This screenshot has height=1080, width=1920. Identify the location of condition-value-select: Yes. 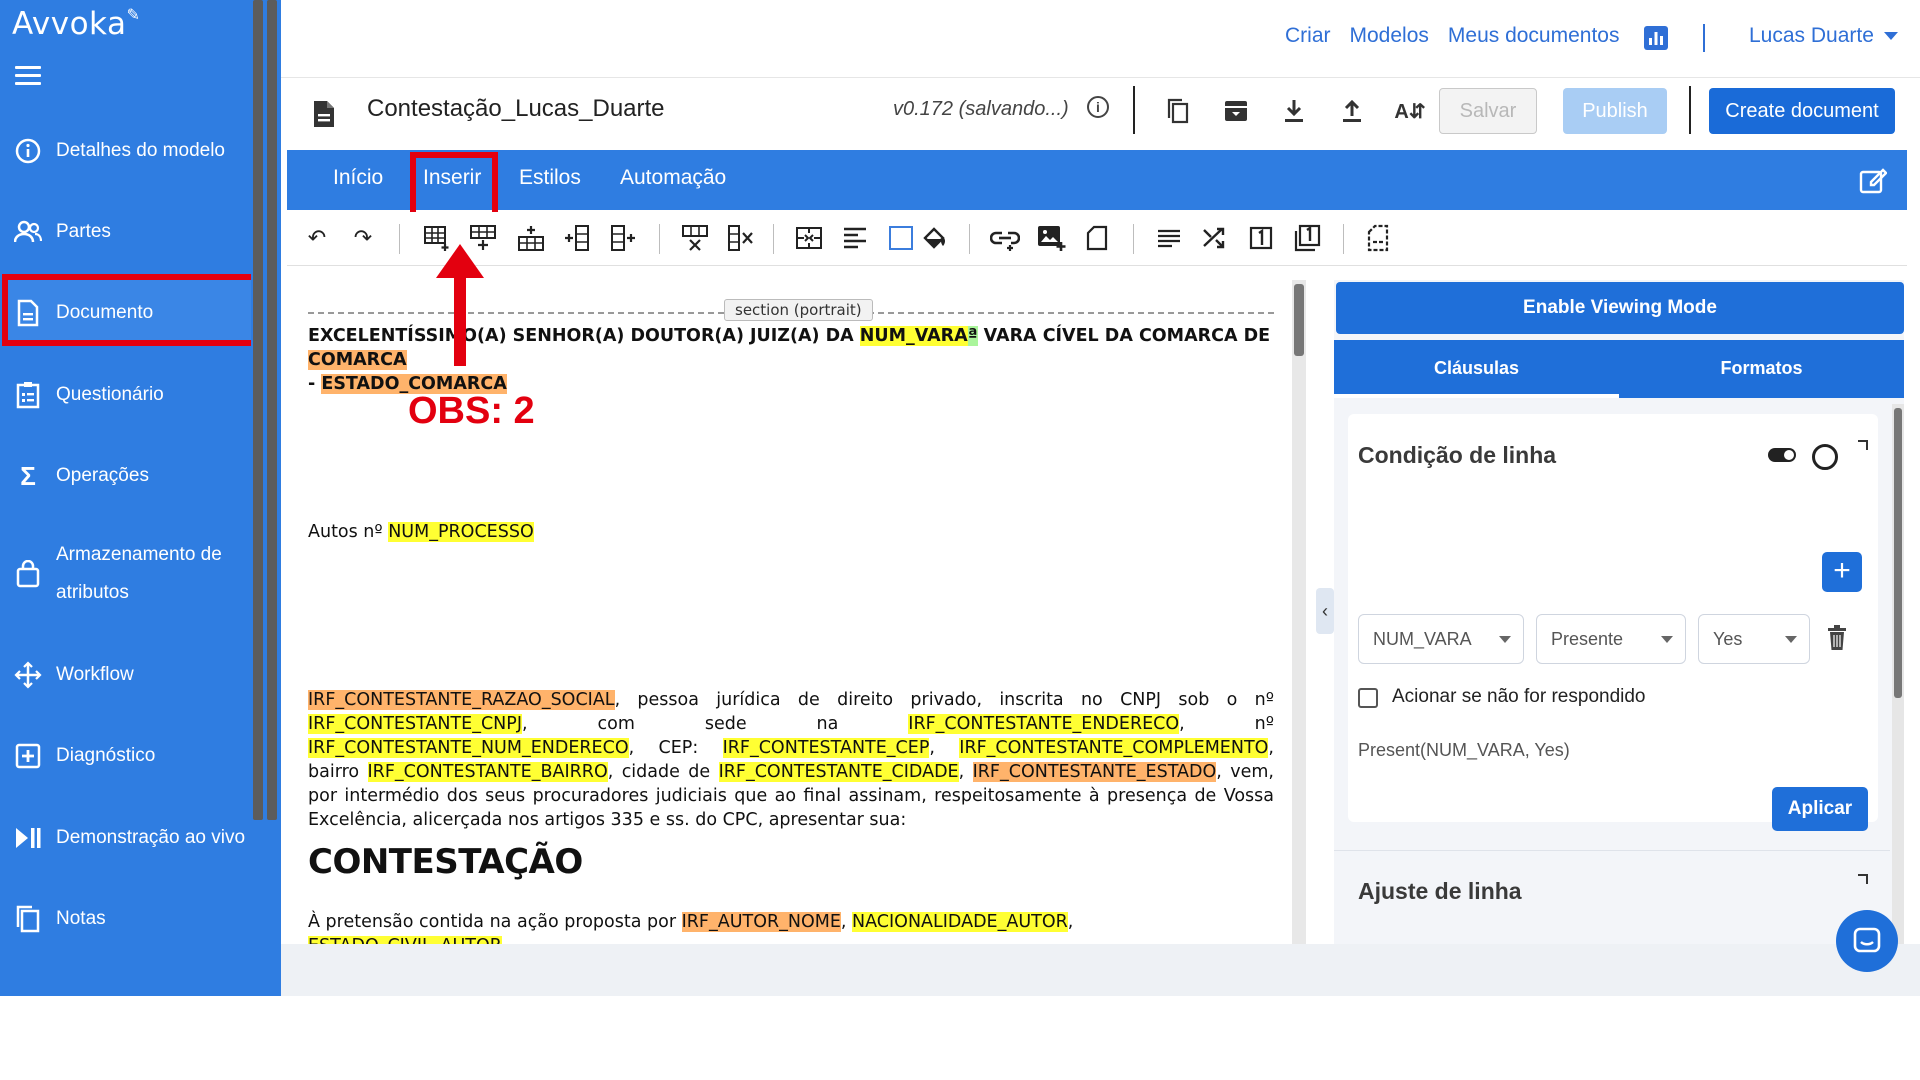
(1754, 639).